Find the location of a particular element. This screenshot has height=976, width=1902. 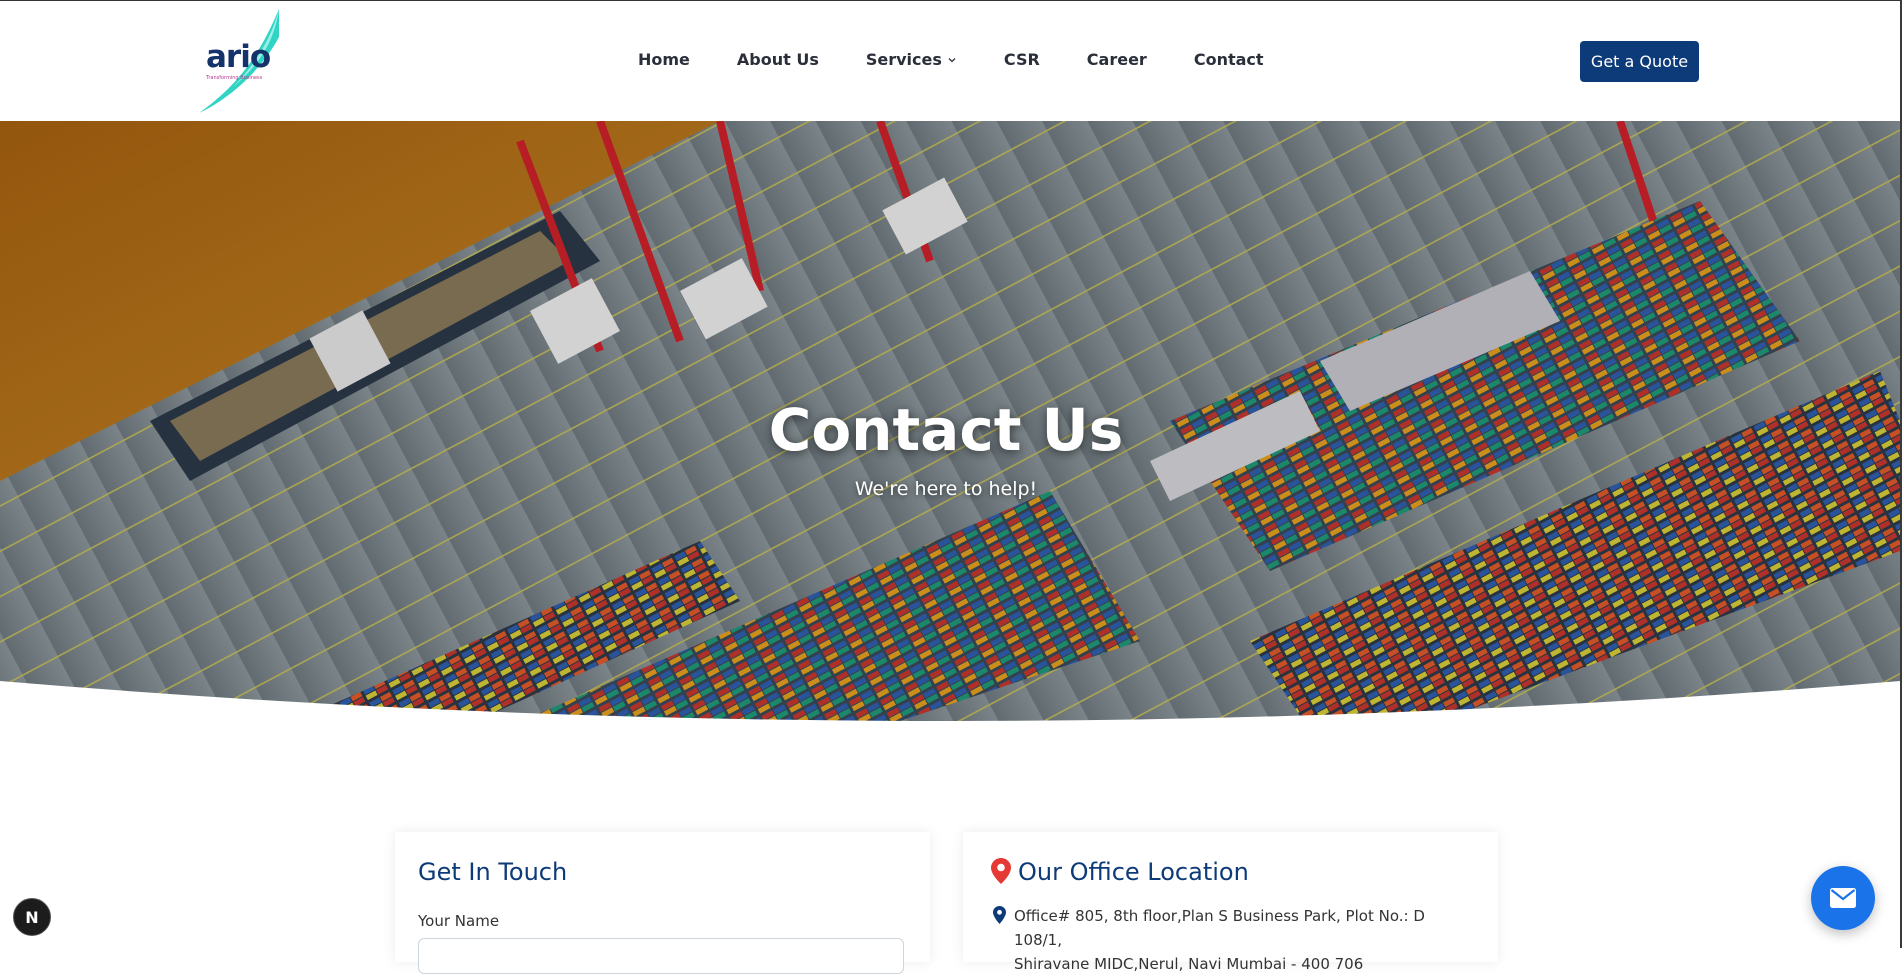

nav-about-us: About Us is located at coordinates (778, 59).